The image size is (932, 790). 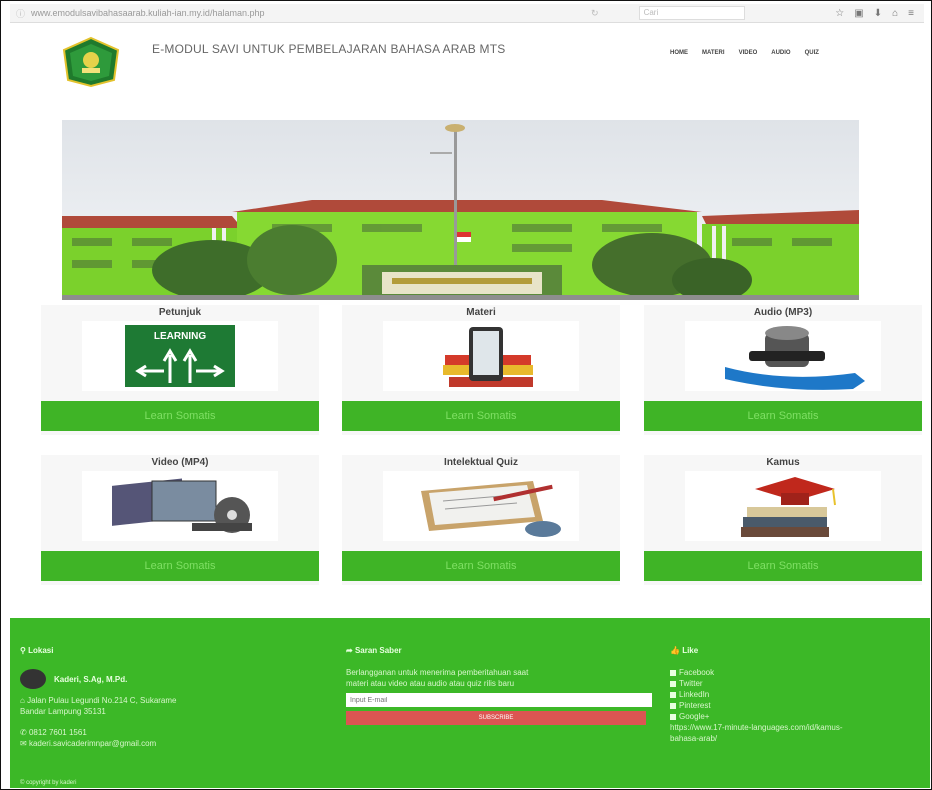 What do you see at coordinates (691, 13) in the screenshot?
I see `browser-search-input: Cari` at bounding box center [691, 13].